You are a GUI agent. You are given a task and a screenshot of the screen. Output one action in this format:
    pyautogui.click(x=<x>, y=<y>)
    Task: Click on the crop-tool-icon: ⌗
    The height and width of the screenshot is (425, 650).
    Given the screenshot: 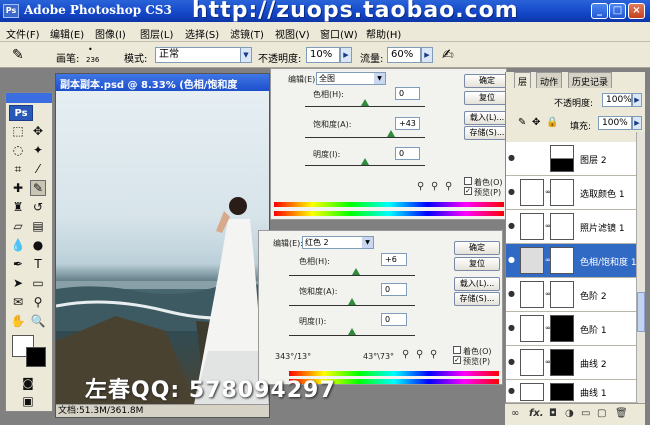 What is the action you would take?
    pyautogui.click(x=18, y=169)
    